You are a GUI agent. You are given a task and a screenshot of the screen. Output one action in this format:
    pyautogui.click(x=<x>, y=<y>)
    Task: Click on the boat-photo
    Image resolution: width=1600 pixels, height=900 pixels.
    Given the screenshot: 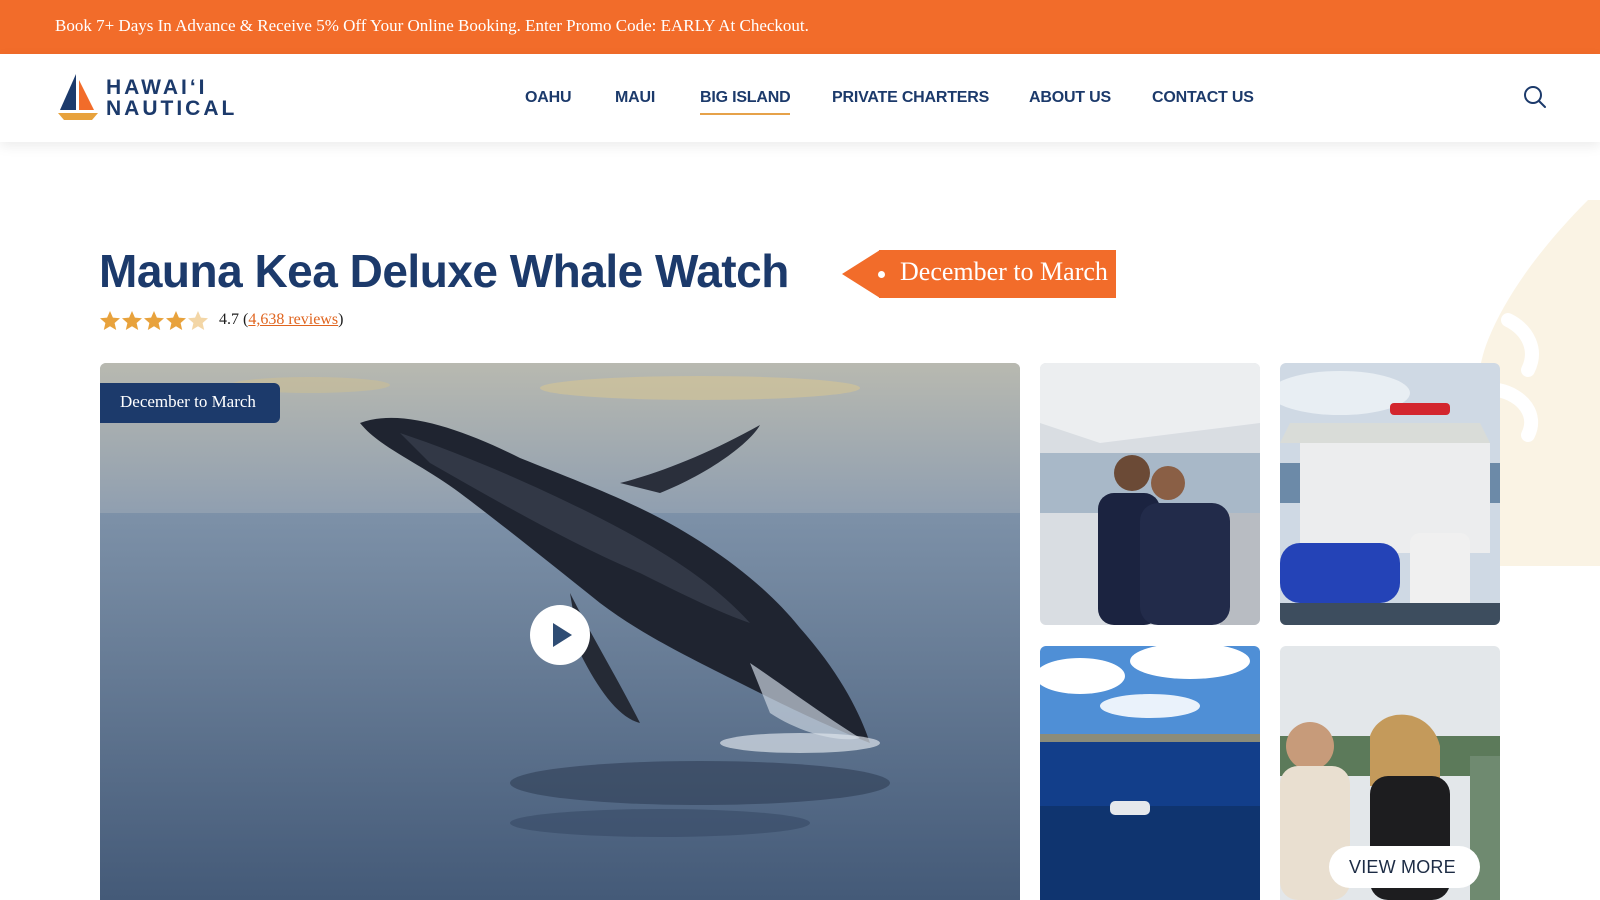 What is the action you would take?
    pyautogui.click(x=1390, y=494)
    